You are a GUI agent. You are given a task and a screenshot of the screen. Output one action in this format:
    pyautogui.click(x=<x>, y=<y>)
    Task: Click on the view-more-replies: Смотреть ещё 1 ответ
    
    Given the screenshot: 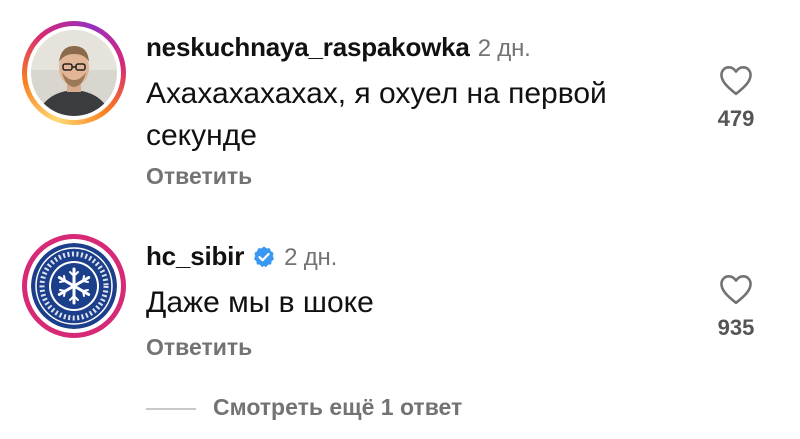 What is the action you would take?
    pyautogui.click(x=400, y=408)
    